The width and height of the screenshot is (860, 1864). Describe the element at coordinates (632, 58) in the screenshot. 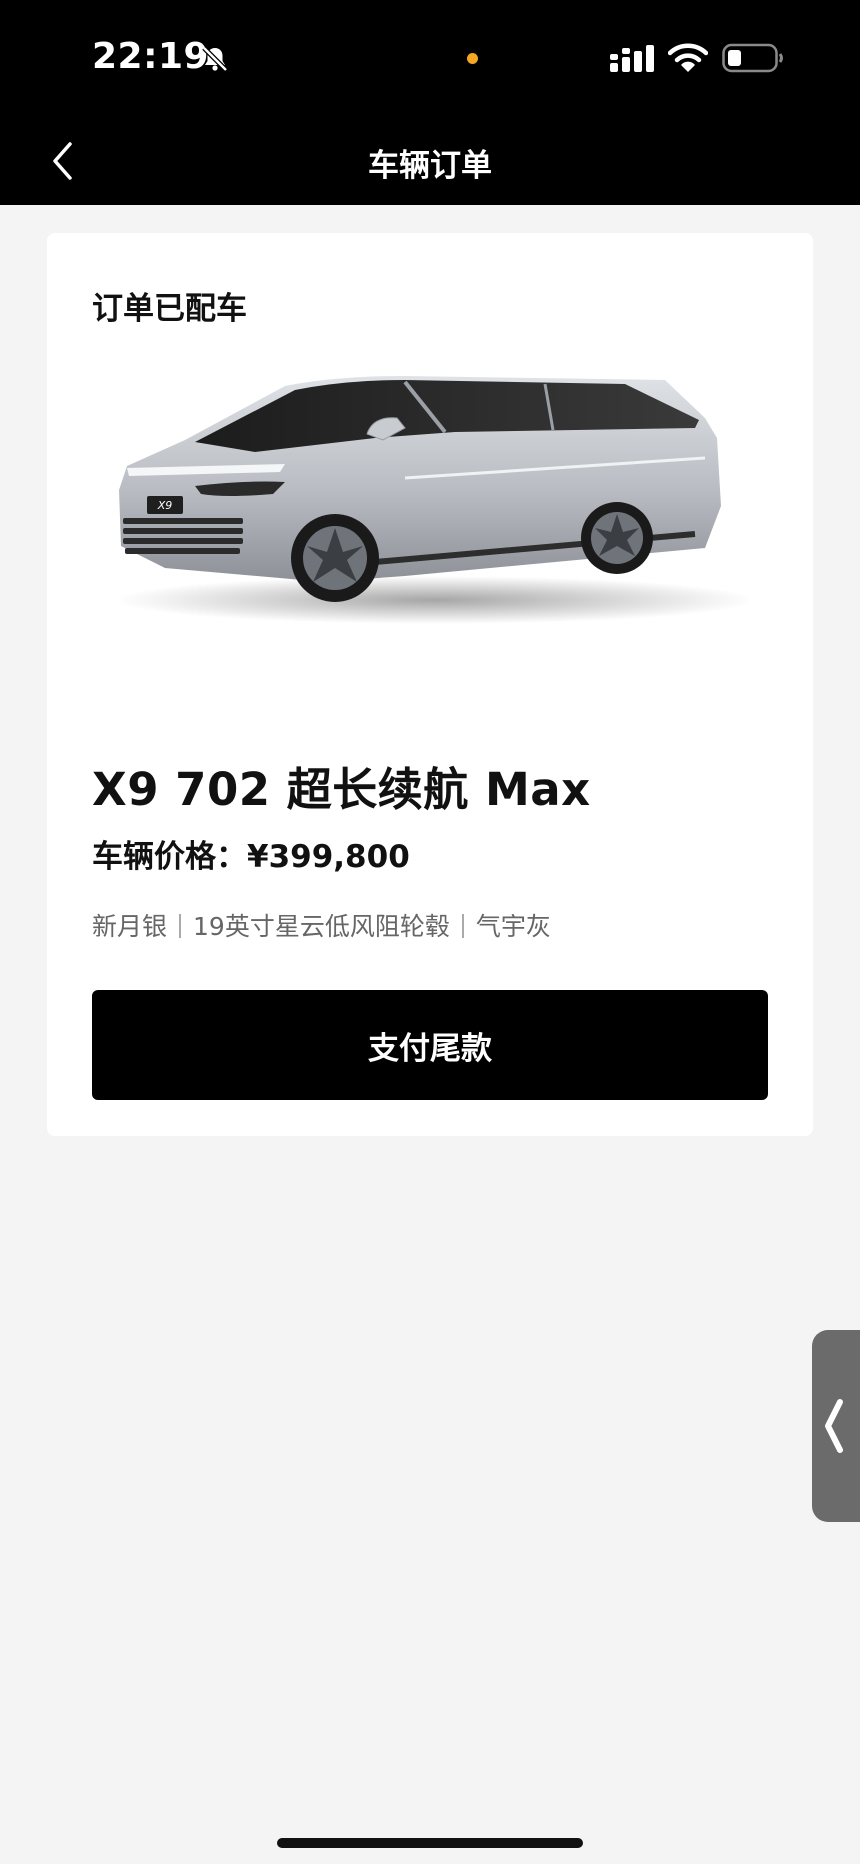

I see `signal-icon` at that location.